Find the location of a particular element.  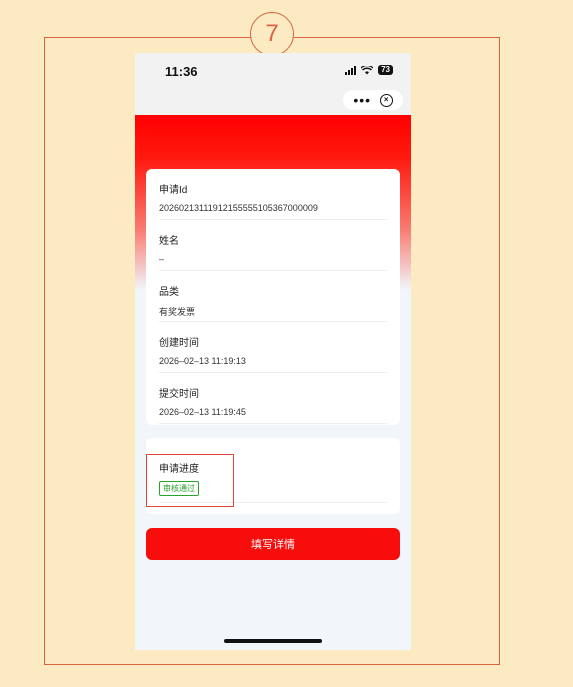

field-value: – is located at coordinates (162, 259).